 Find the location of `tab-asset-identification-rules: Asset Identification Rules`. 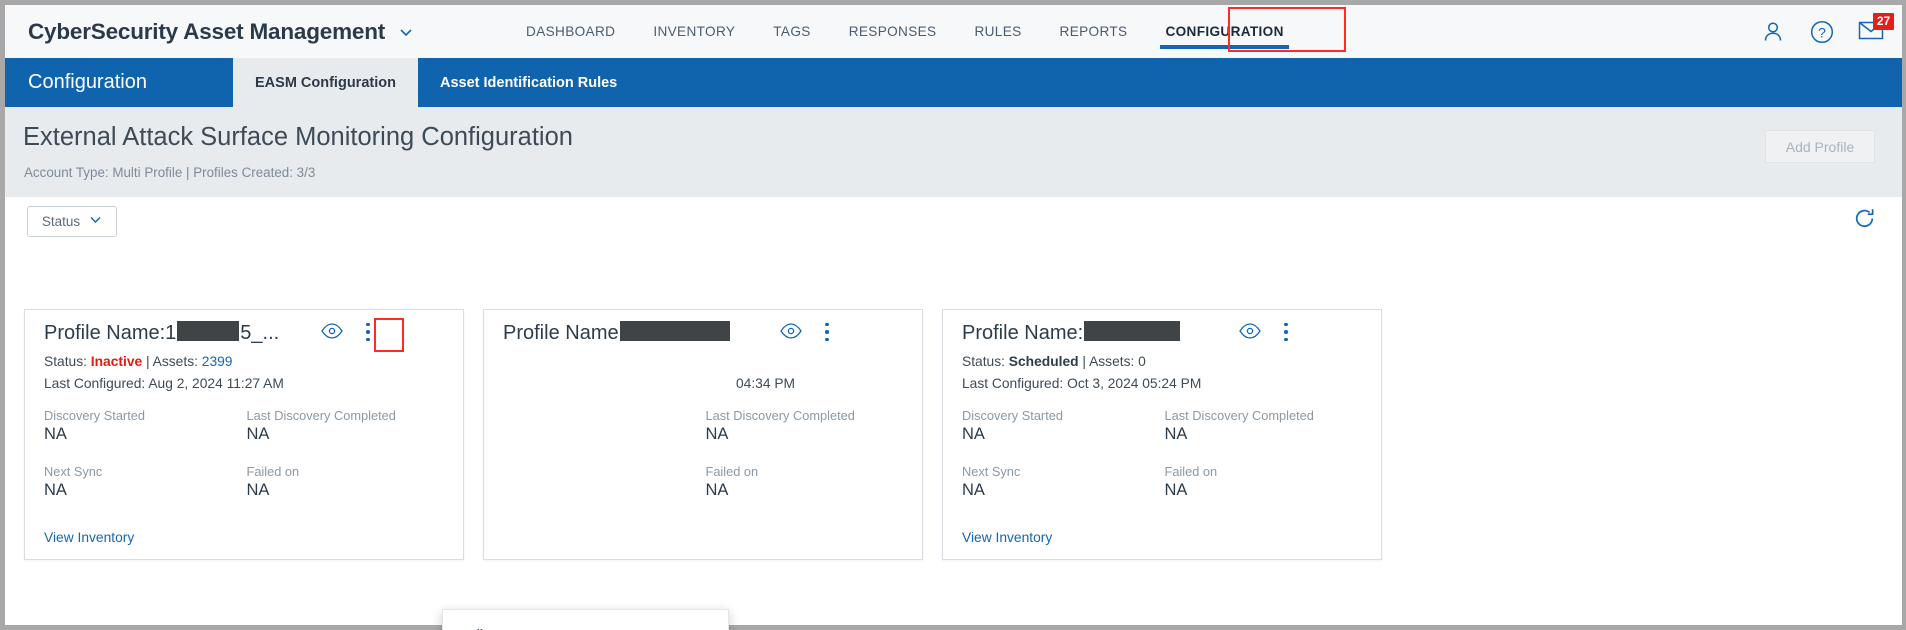

tab-asset-identification-rules: Asset Identification Rules is located at coordinates (528, 82).